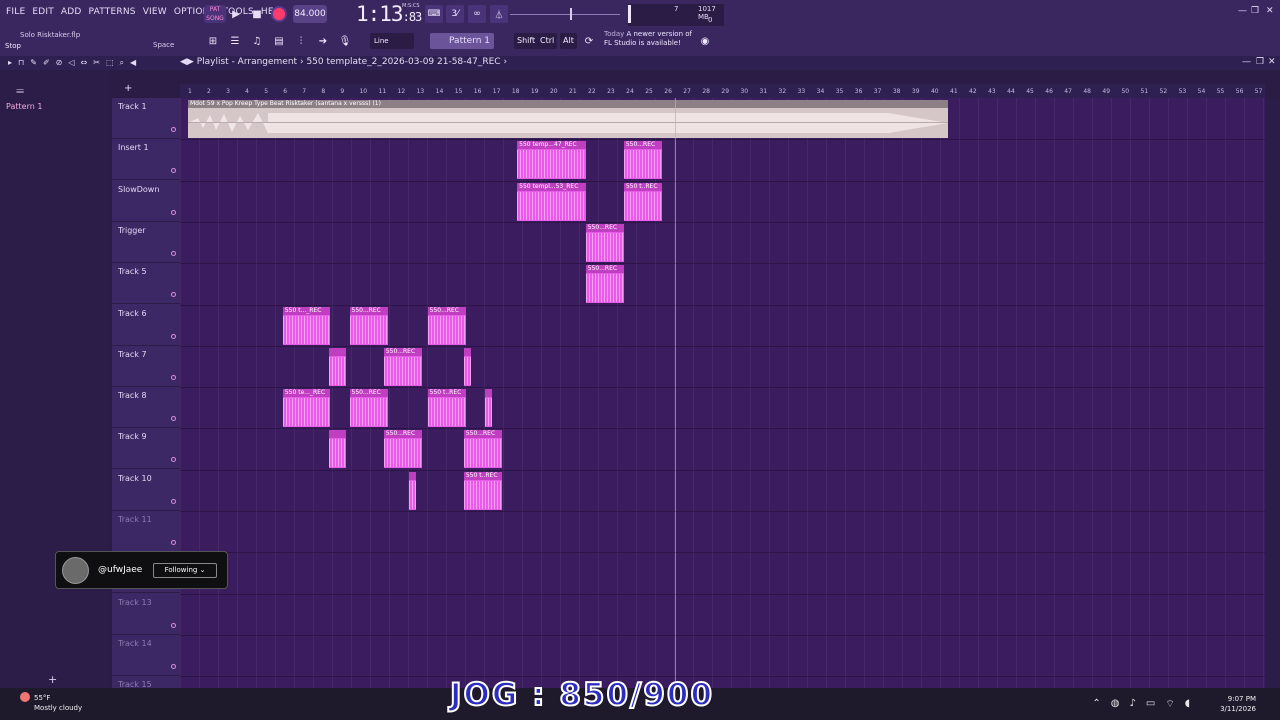 Image resolution: width=1280 pixels, height=720 pixels. I want to click on add-track-icon: +, so click(128, 88).